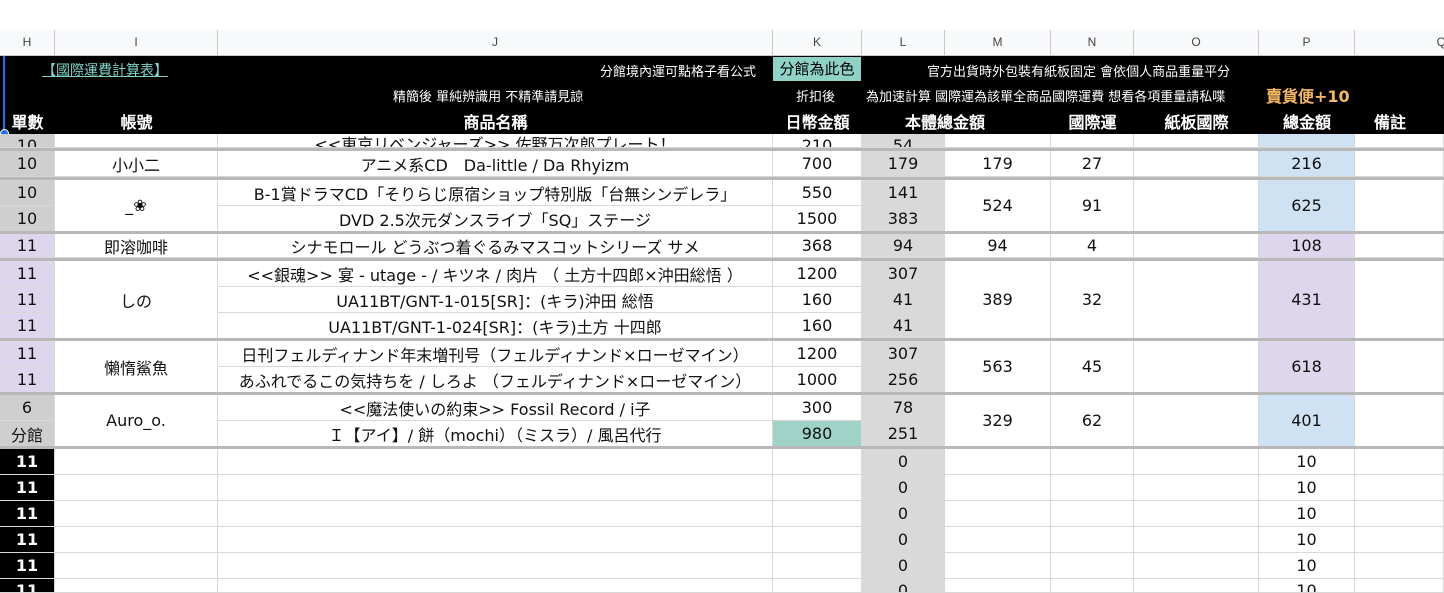  I want to click on column-header-h: H, so click(27, 42).